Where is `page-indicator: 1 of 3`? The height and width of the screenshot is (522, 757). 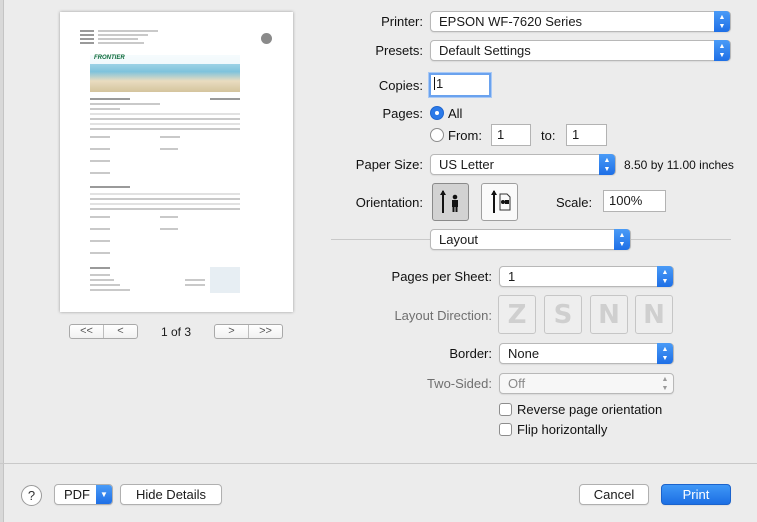 page-indicator: 1 of 3 is located at coordinates (176, 332).